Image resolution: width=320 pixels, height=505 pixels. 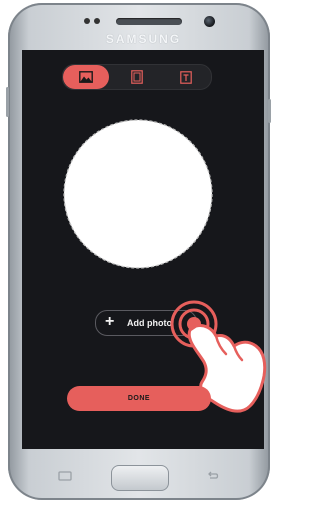 I want to click on light-sensor, so click(x=97, y=21).